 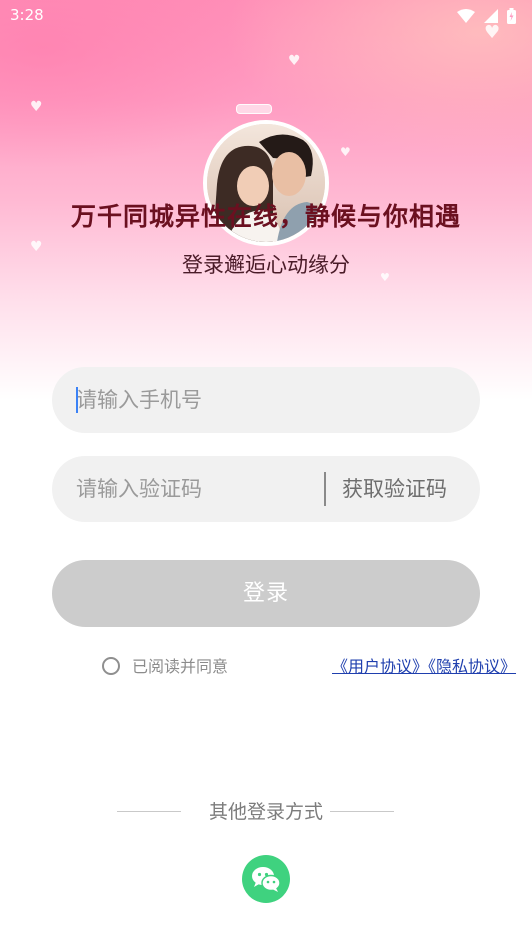 I want to click on battery-icon, so click(x=511, y=15).